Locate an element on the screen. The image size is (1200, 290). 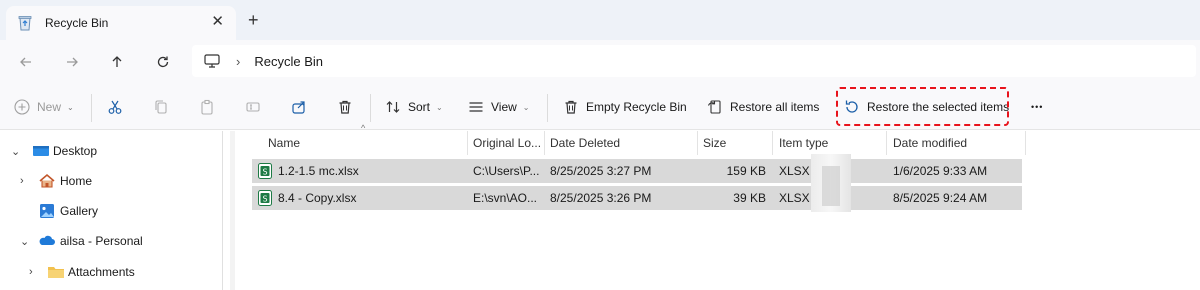
computer-icon is located at coordinates (212, 61).